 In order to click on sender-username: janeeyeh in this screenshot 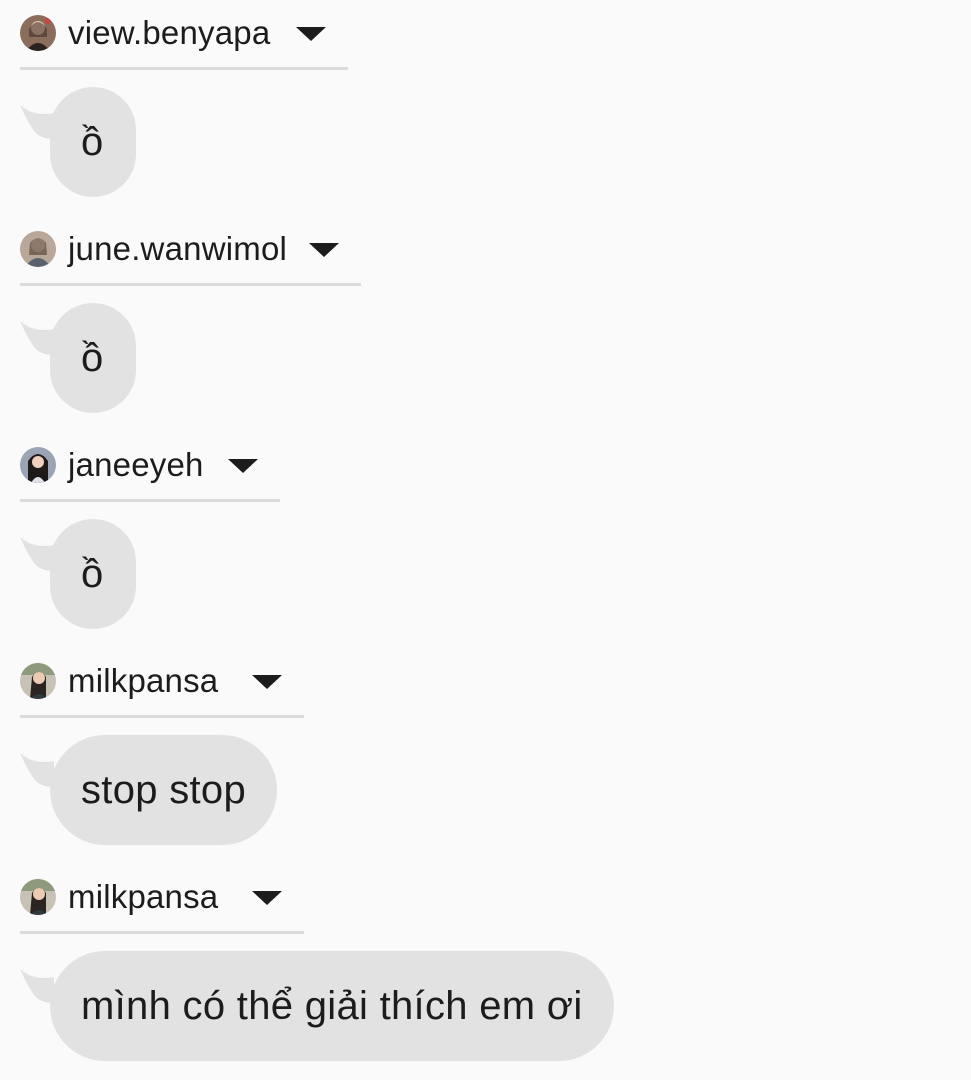, I will do `click(136, 464)`.